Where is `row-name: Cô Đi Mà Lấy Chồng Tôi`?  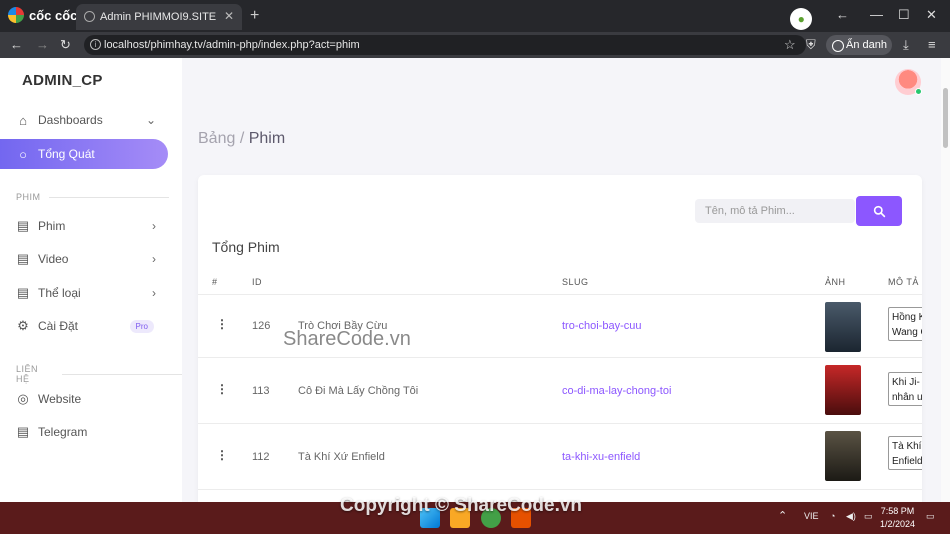
row-name: Cô Đi Mà Lấy Chồng Tôi is located at coordinates (358, 391).